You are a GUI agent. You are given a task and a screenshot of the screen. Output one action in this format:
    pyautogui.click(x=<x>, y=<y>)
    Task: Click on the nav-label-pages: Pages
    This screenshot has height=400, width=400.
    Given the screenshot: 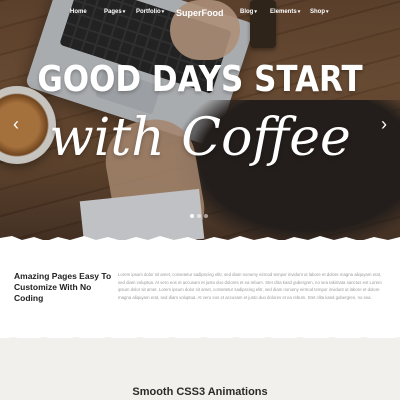 What is the action you would take?
    pyautogui.click(x=113, y=12)
    